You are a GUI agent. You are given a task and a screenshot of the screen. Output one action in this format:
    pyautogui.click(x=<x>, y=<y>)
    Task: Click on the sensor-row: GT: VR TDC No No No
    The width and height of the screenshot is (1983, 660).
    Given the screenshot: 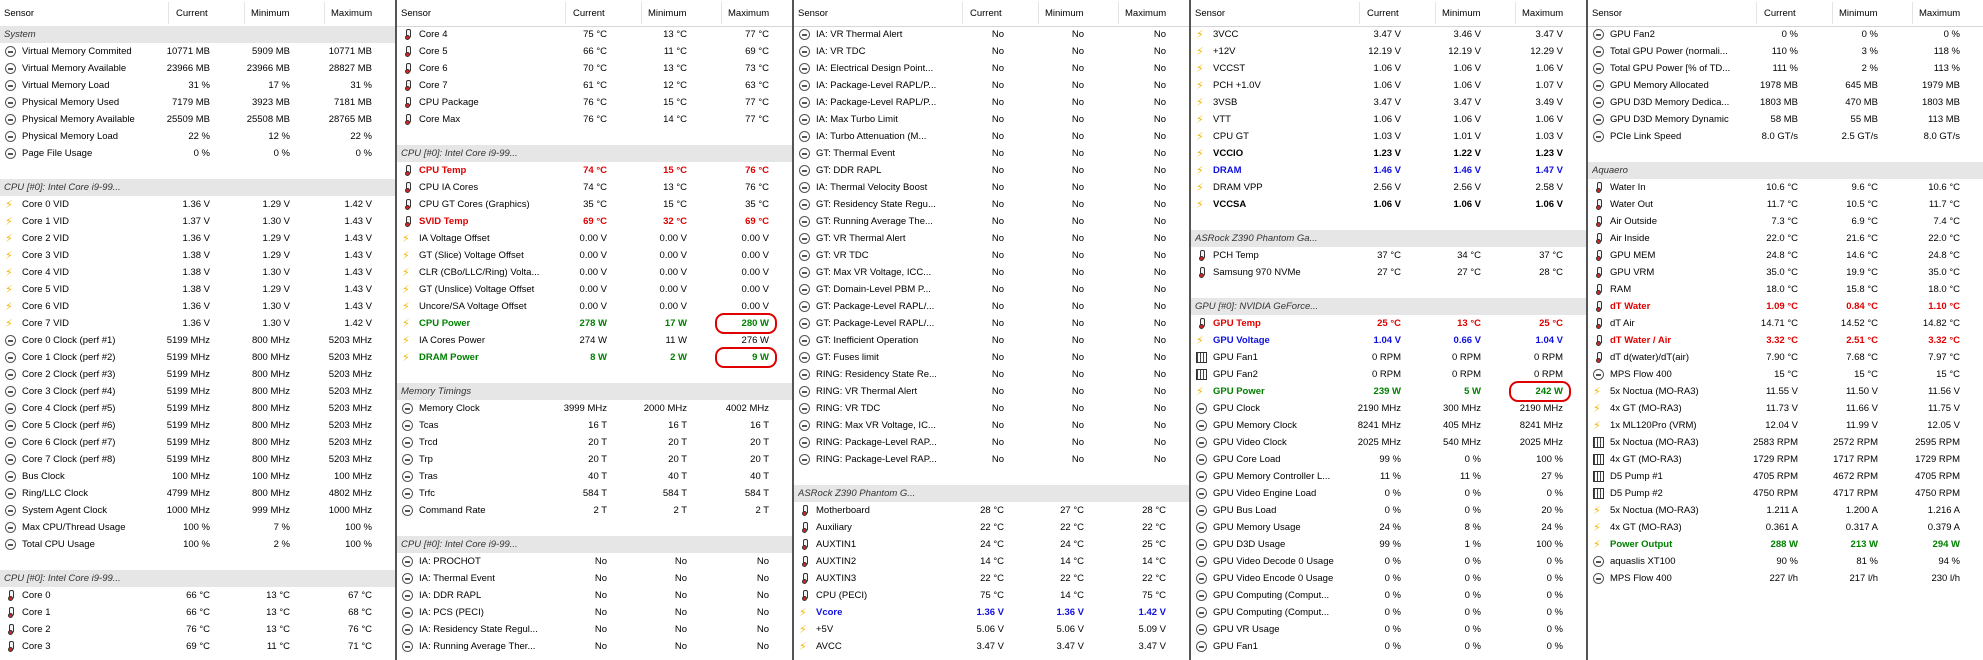 What is the action you would take?
    pyautogui.click(x=991, y=255)
    